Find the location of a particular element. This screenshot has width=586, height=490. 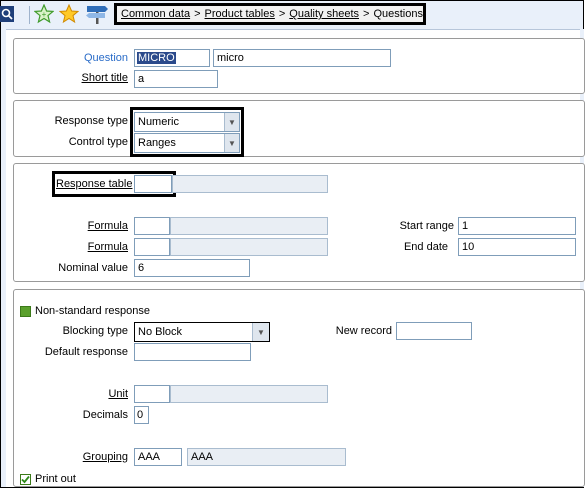

left-strip is located at coordinates (3, 258).